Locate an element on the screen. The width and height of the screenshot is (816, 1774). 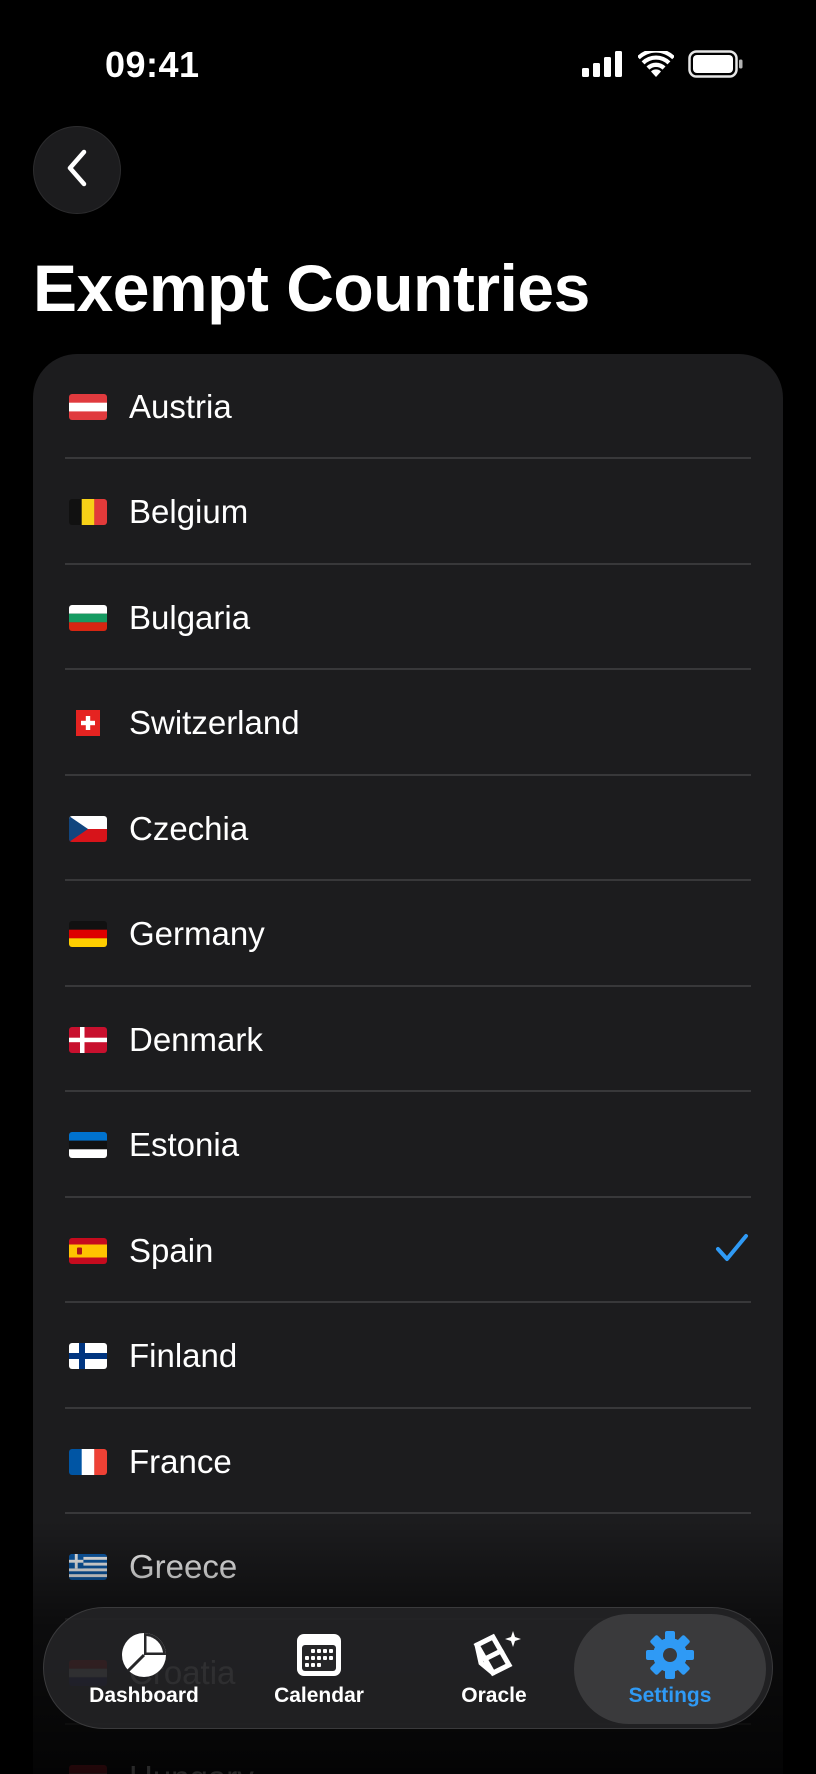
chevron-left-icon is located at coordinates (77, 170).